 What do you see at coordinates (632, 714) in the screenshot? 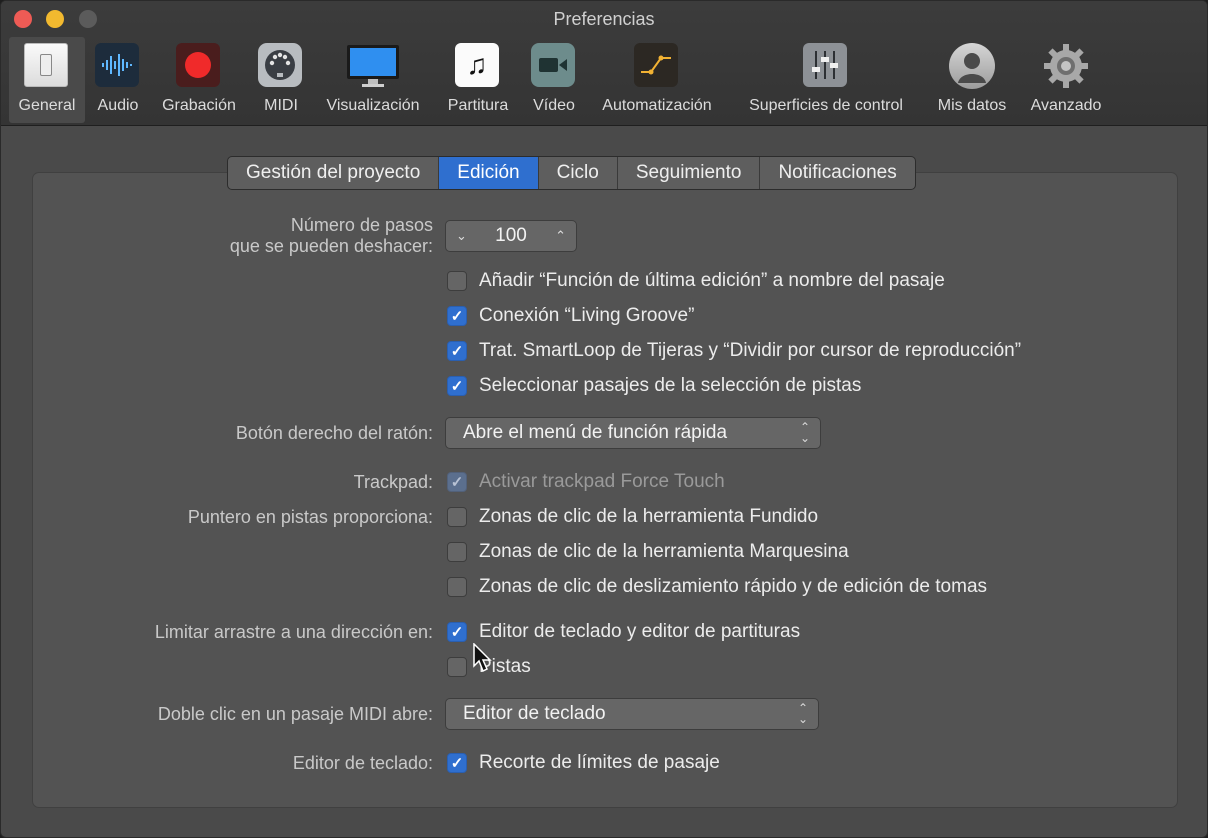
I see `double-click-popup: Editor de teclado ⌃ ⌄` at bounding box center [632, 714].